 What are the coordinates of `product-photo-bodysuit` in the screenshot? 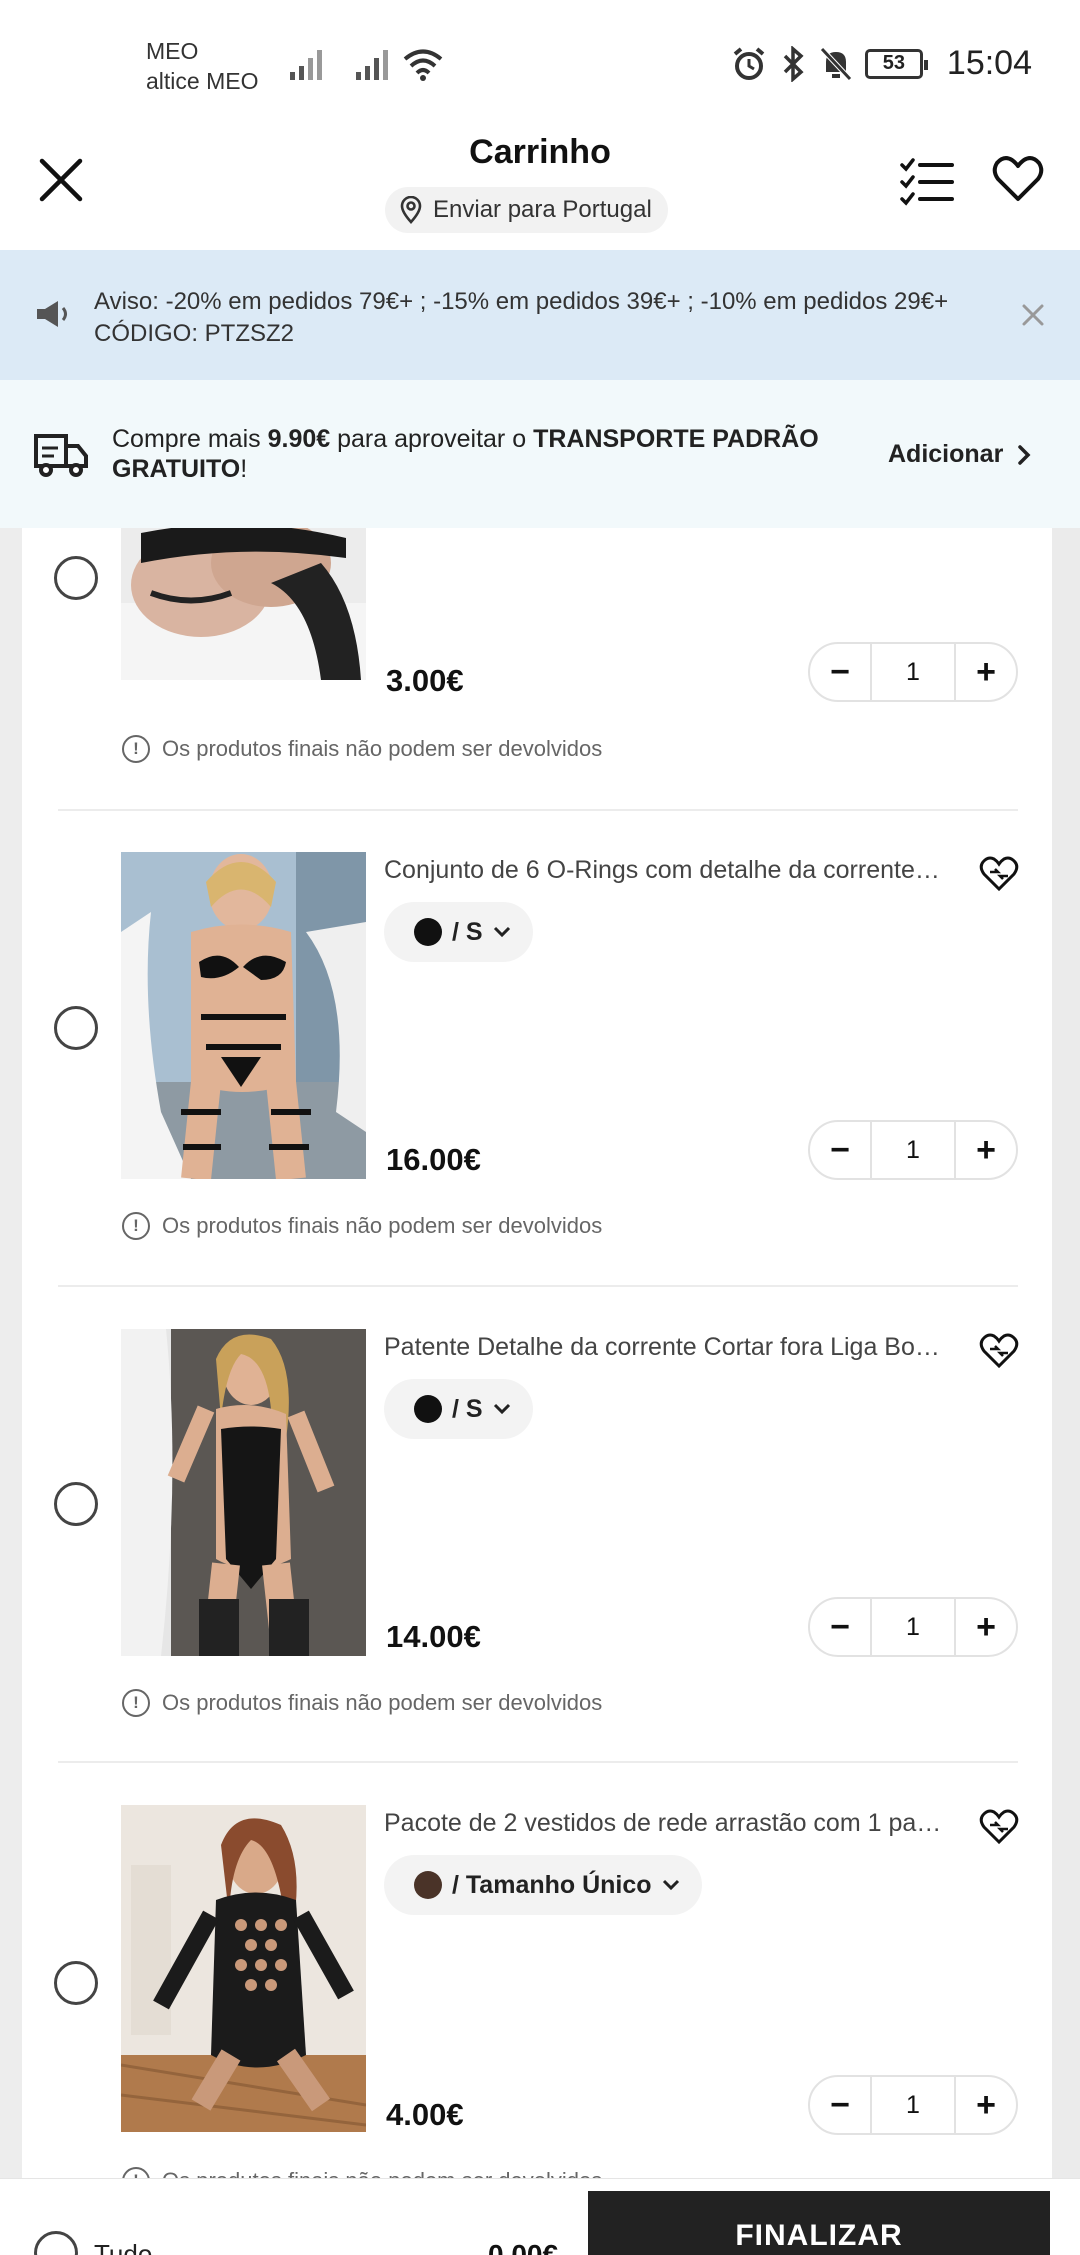 It's located at (243, 1492).